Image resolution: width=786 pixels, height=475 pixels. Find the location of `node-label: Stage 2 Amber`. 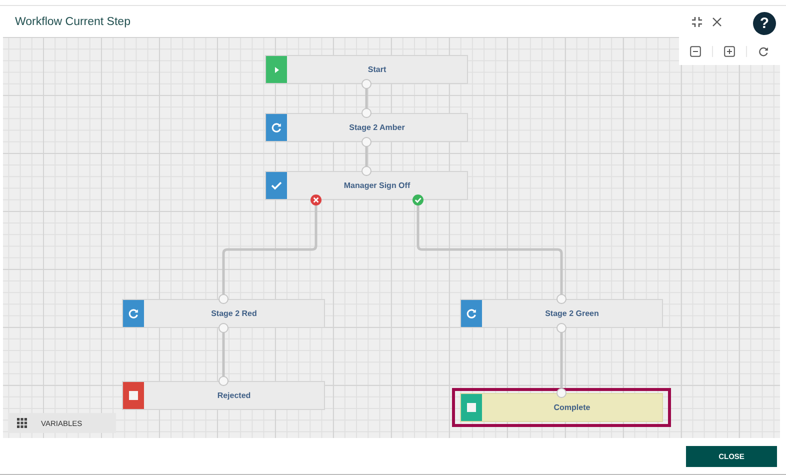

node-label: Stage 2 Amber is located at coordinates (377, 127).